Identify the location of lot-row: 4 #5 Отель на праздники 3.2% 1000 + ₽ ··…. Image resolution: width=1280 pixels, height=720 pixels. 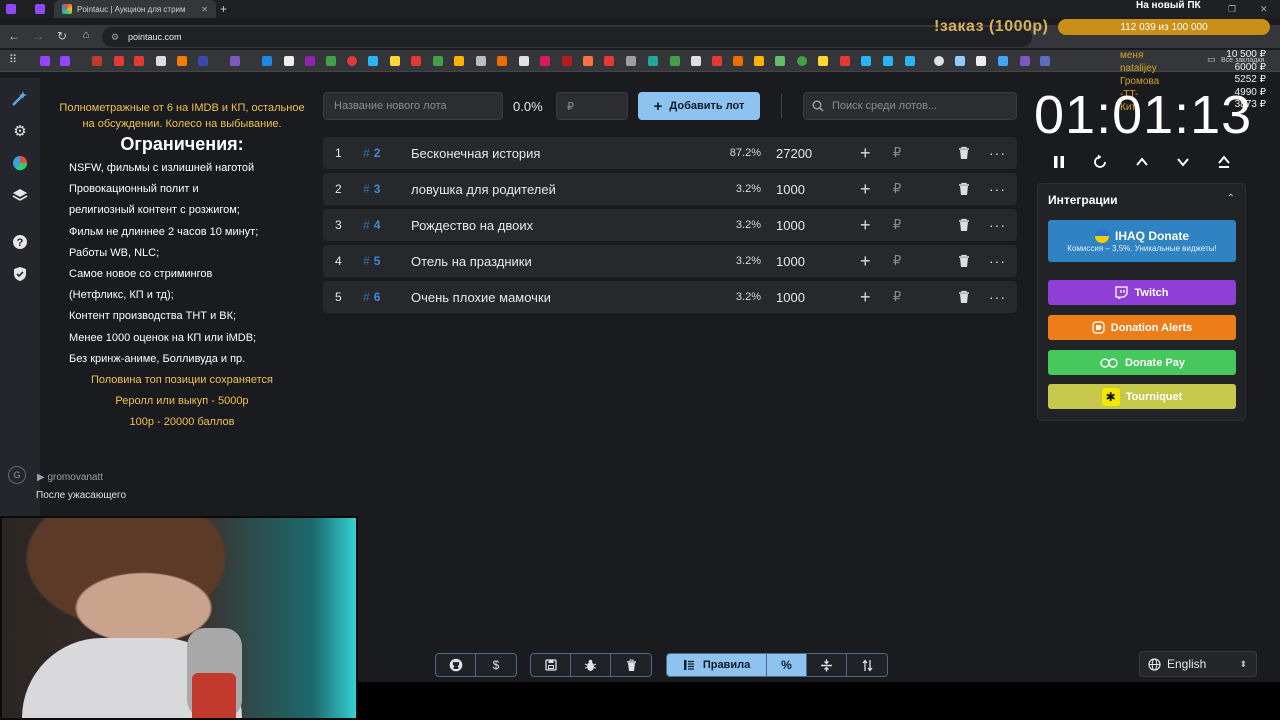
(670, 261).